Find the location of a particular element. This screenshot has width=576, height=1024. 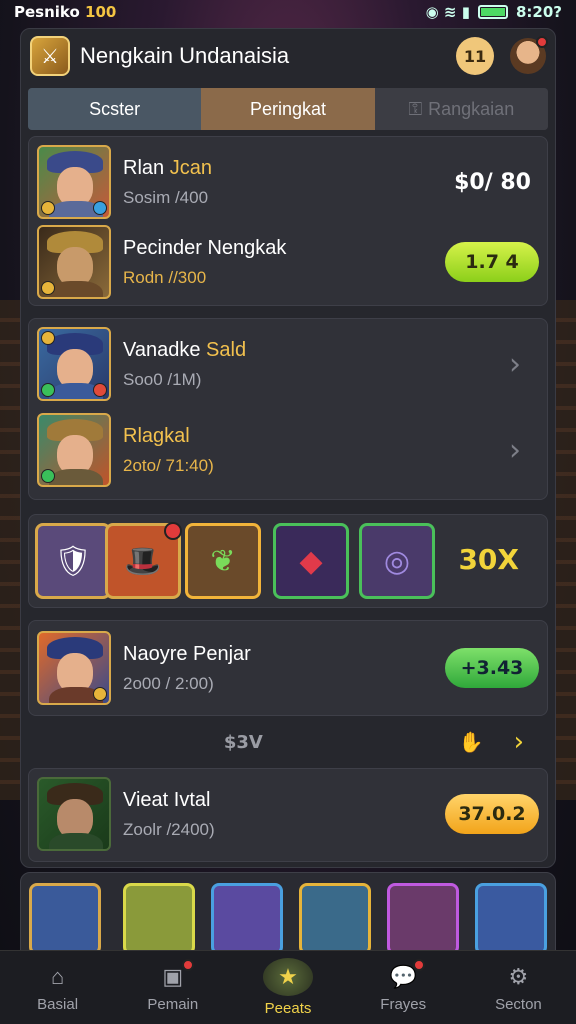

list-item: Vieat Ivtal Zoolr /2400) 37.0.2 is located at coordinates (288, 814).